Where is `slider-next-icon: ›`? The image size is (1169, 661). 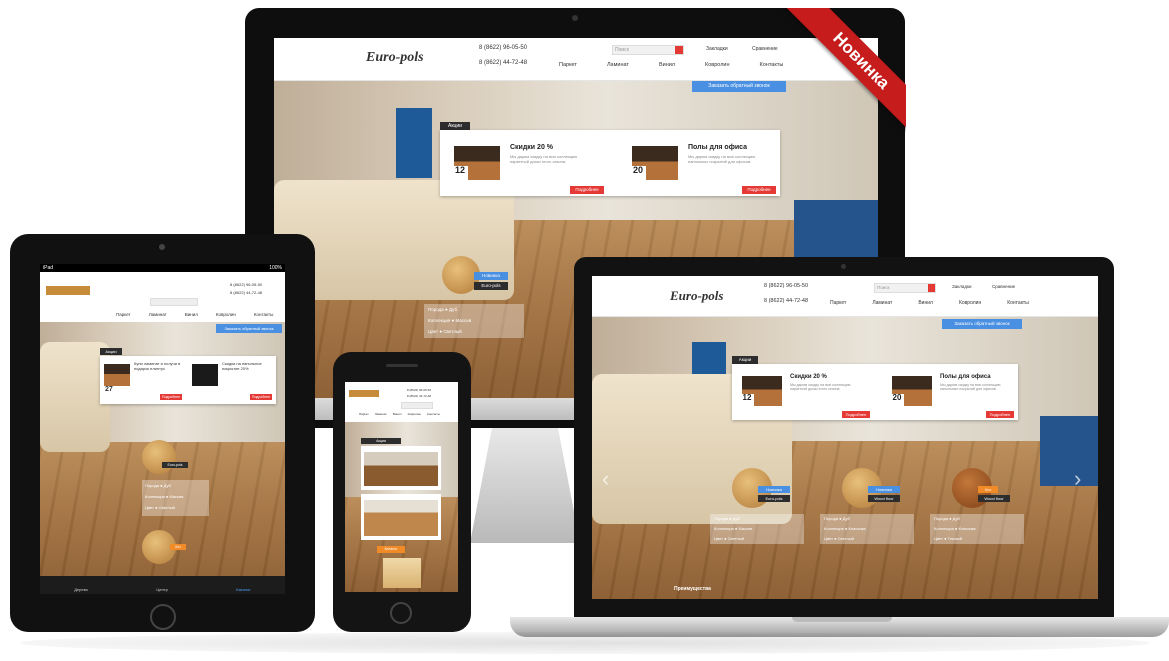 slider-next-icon: › is located at coordinates (1077, 479).